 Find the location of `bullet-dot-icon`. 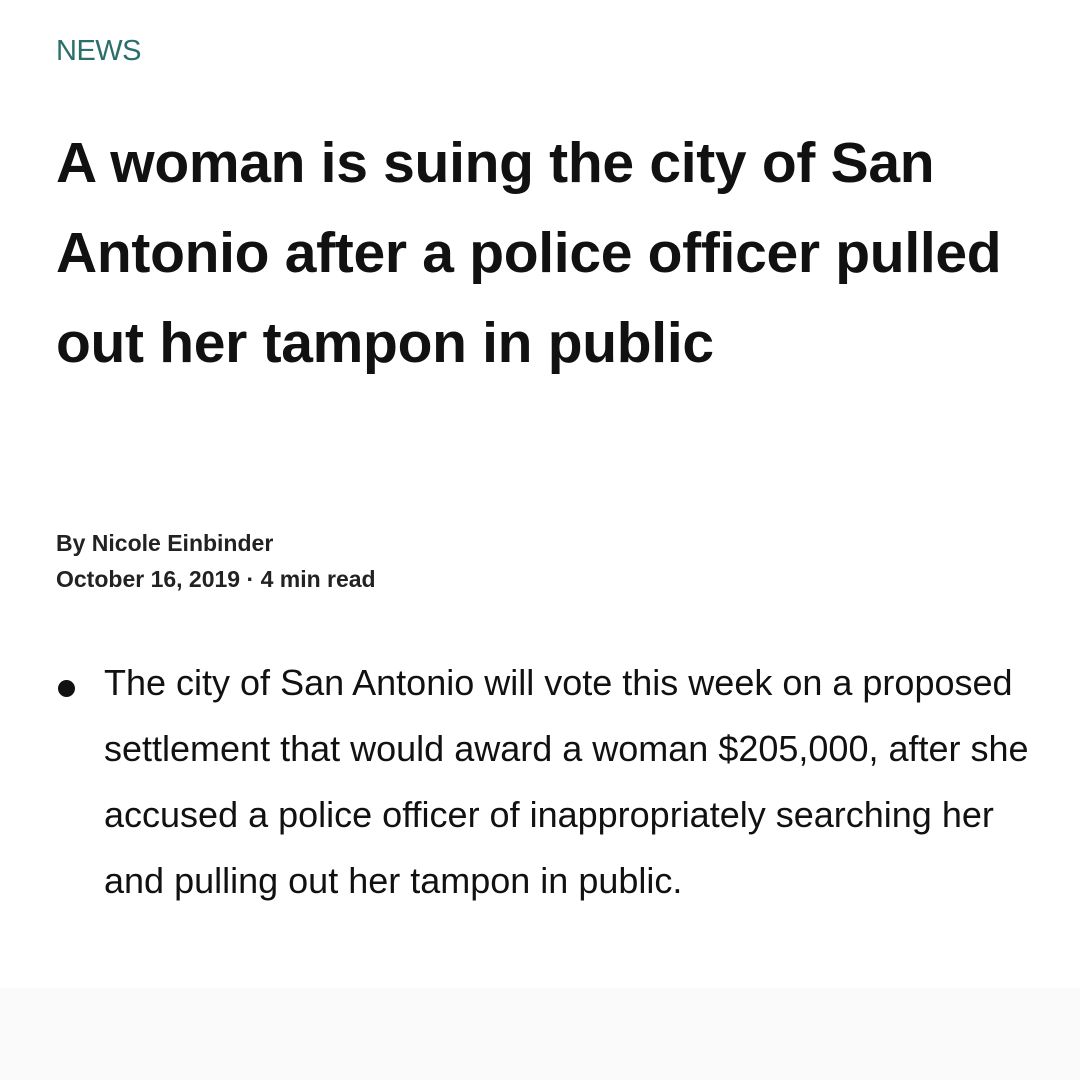

bullet-dot-icon is located at coordinates (66, 688).